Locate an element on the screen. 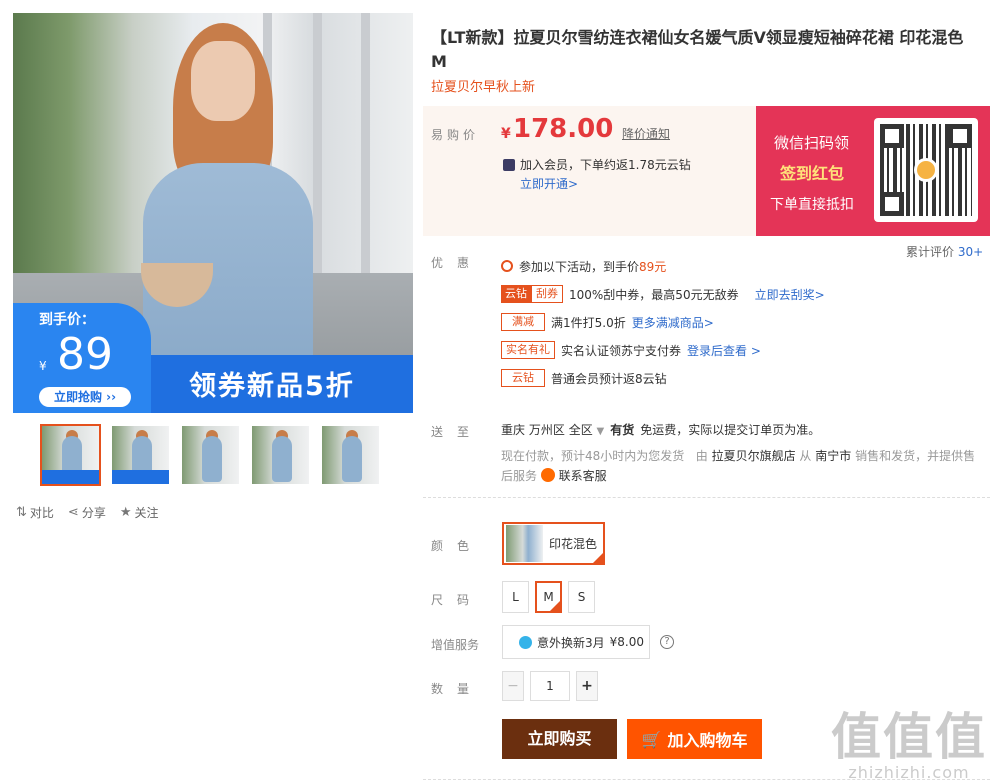 The height and width of the screenshot is (784, 993). store-link: 拉夏贝尔旗舰店 is located at coordinates (754, 456).